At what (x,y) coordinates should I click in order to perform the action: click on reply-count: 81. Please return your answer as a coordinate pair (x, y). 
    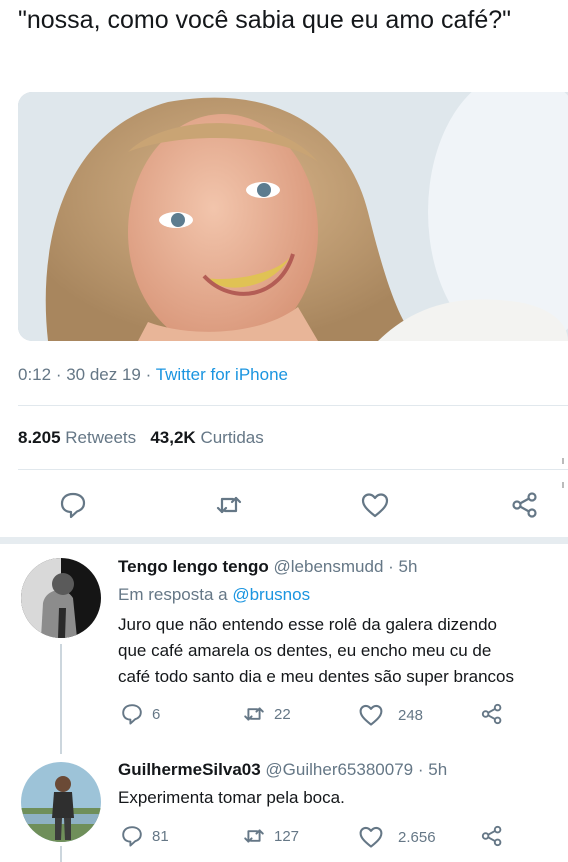
    Looking at the image, I should click on (160, 836).